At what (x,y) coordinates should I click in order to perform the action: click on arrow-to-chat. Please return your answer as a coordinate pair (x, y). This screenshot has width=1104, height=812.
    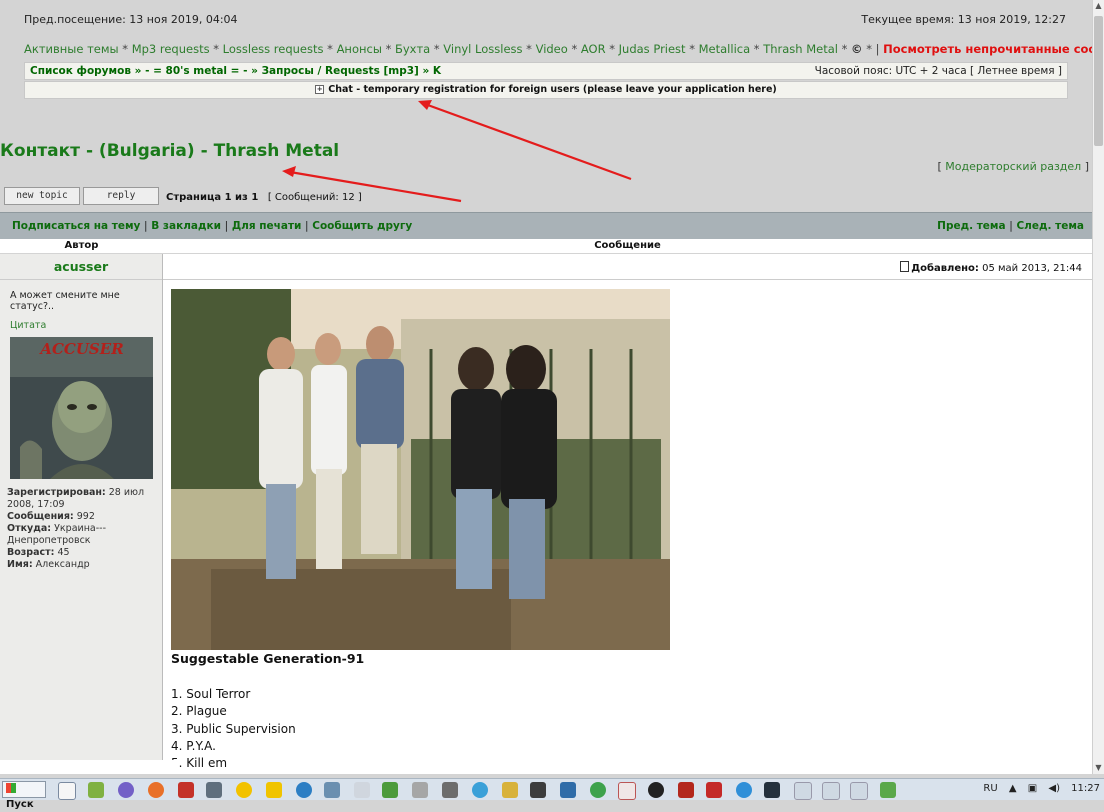
    Looking at the image, I should click on (525, 140).